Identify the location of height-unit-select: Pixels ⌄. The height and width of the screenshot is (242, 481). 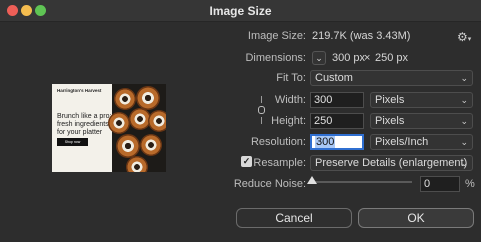
(421, 121).